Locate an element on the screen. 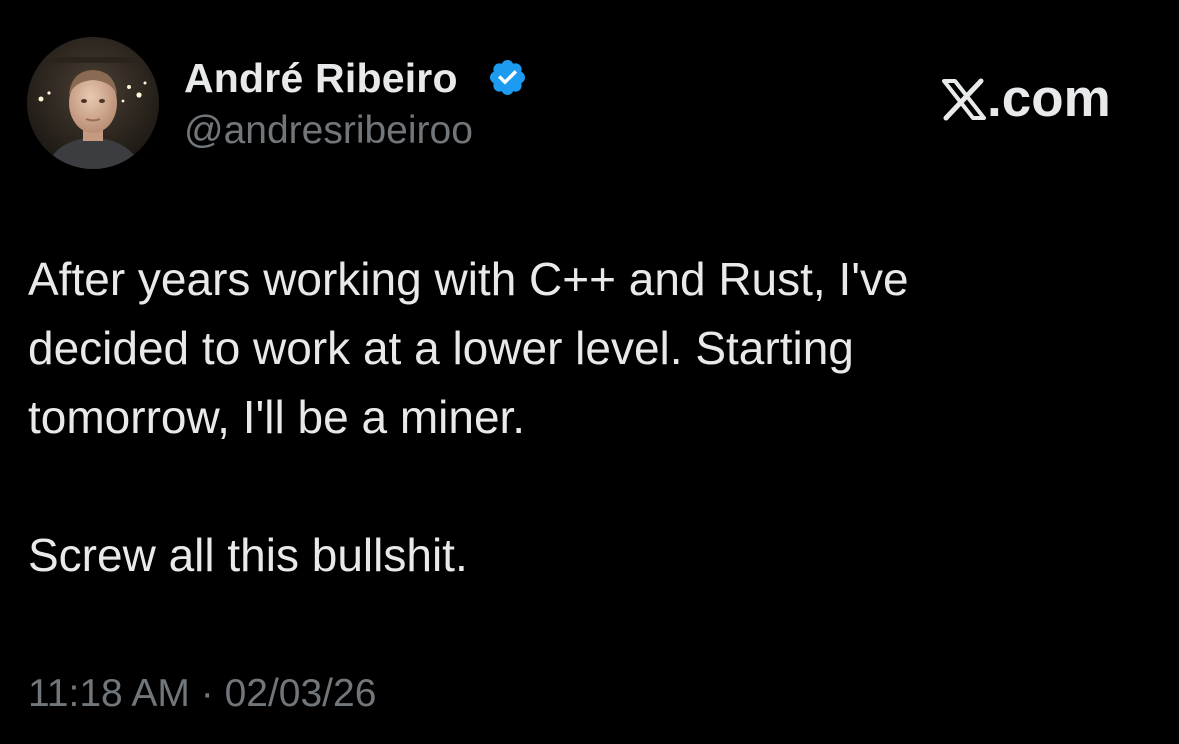 This screenshot has width=1179, height=744. avatar-photo is located at coordinates (93, 103).